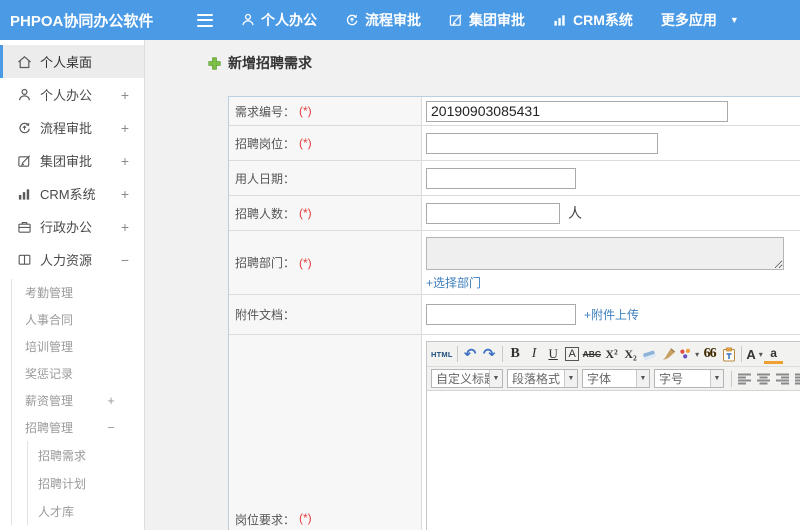 This screenshot has height=530, width=800. I want to click on font-family-select: 字体 ▼, so click(616, 378).